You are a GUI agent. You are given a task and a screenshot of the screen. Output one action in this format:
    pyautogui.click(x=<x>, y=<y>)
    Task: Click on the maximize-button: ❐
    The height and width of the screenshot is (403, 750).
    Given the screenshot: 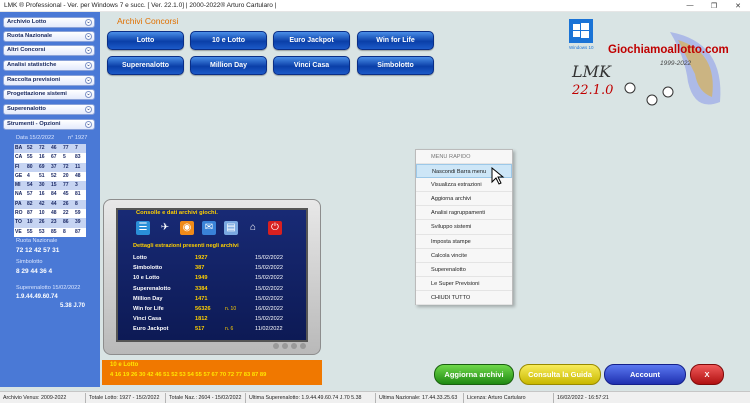 What is the action you would take?
    pyautogui.click(x=714, y=6)
    